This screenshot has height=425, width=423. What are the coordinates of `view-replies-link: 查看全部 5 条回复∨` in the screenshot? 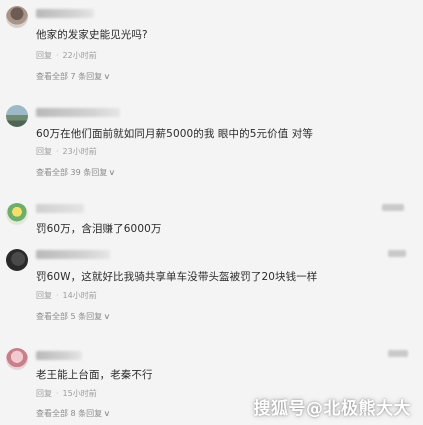 It's located at (73, 316).